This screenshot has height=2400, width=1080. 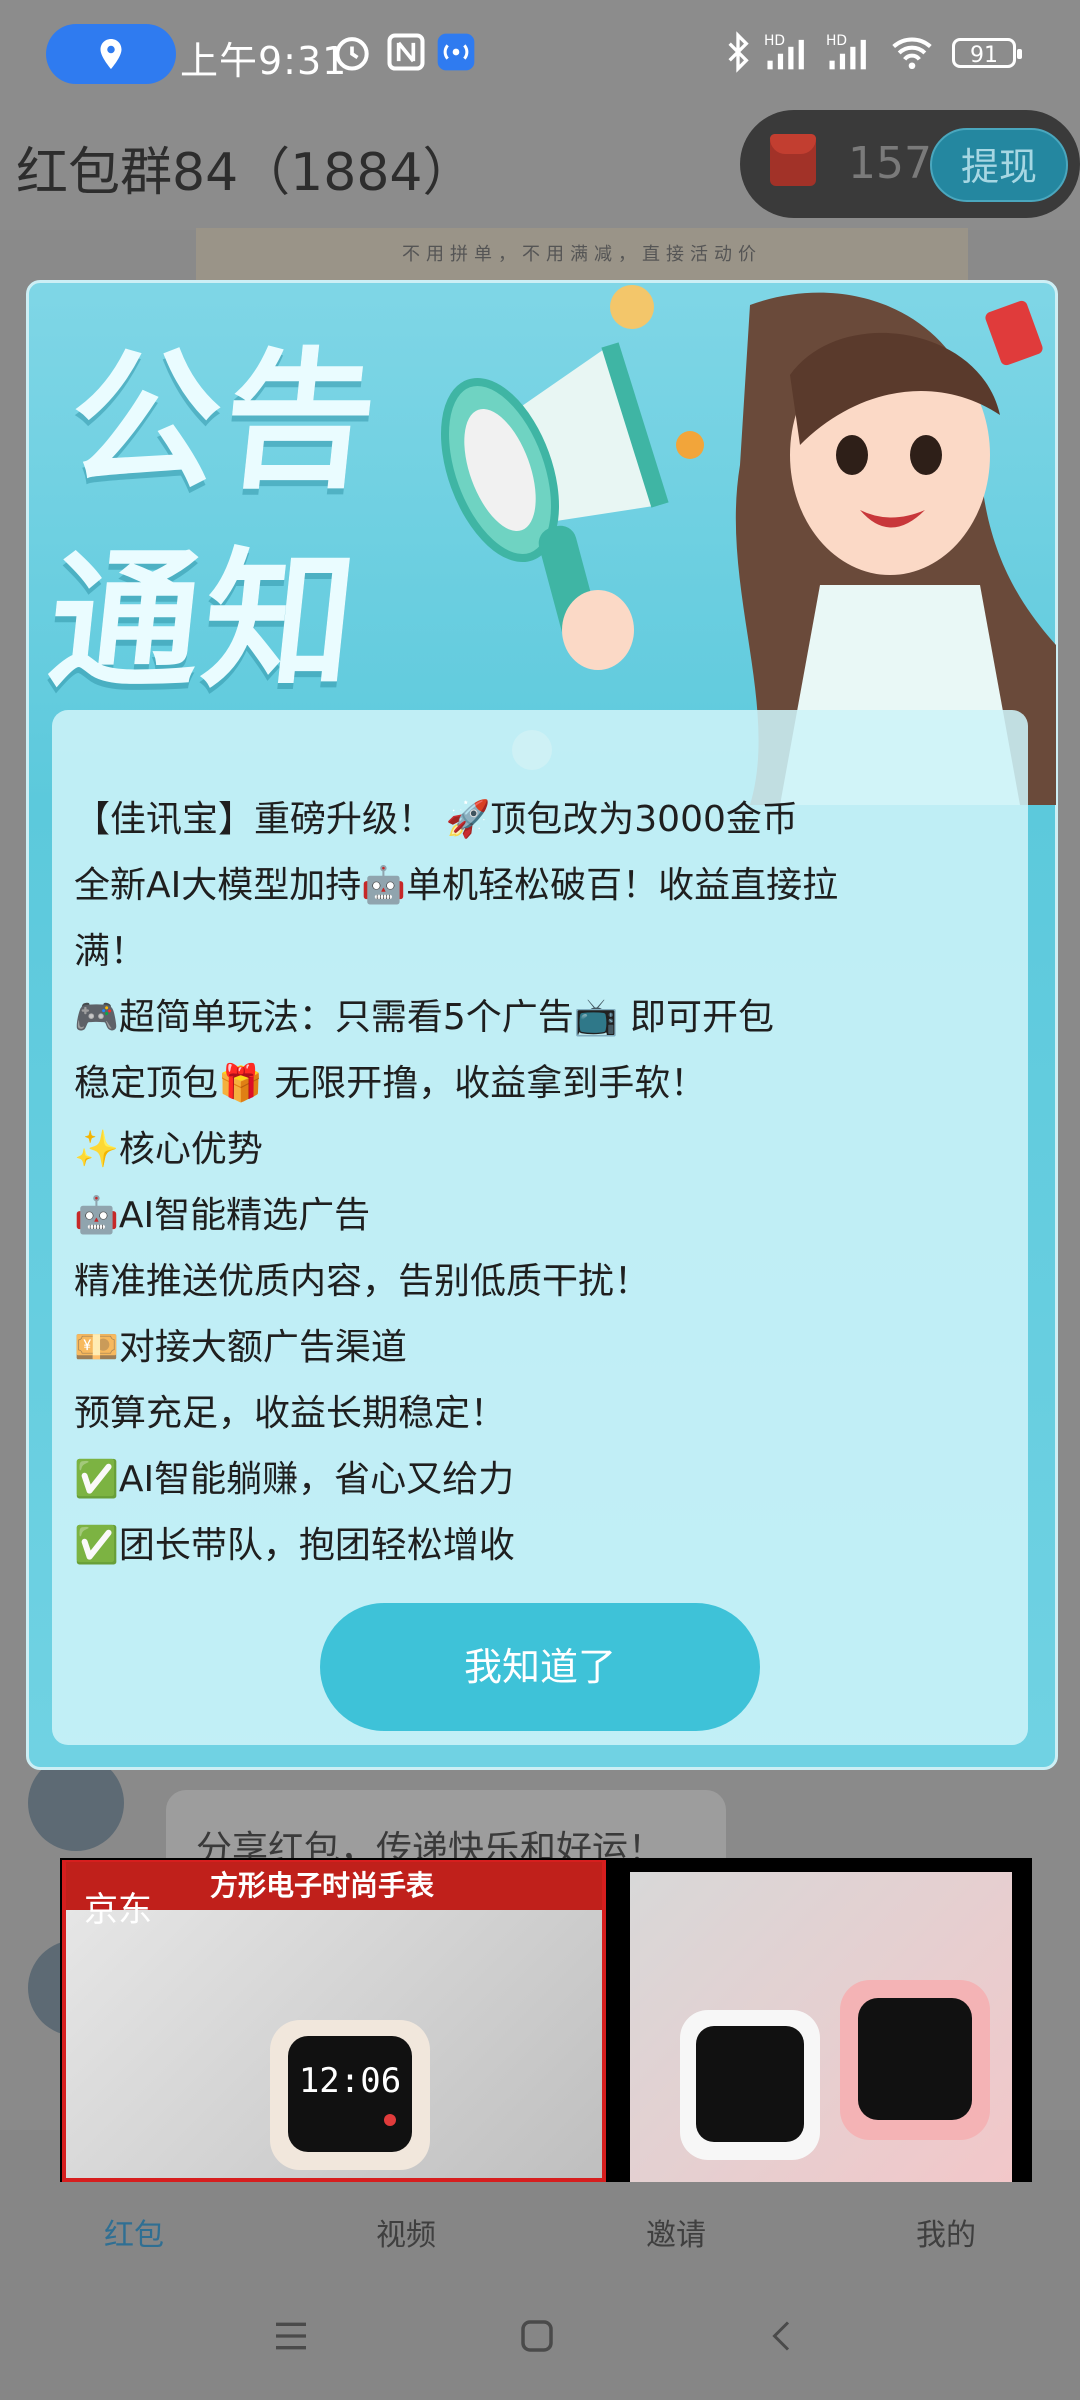 I want to click on watch-time-label: 12:06, so click(x=350, y=2081).